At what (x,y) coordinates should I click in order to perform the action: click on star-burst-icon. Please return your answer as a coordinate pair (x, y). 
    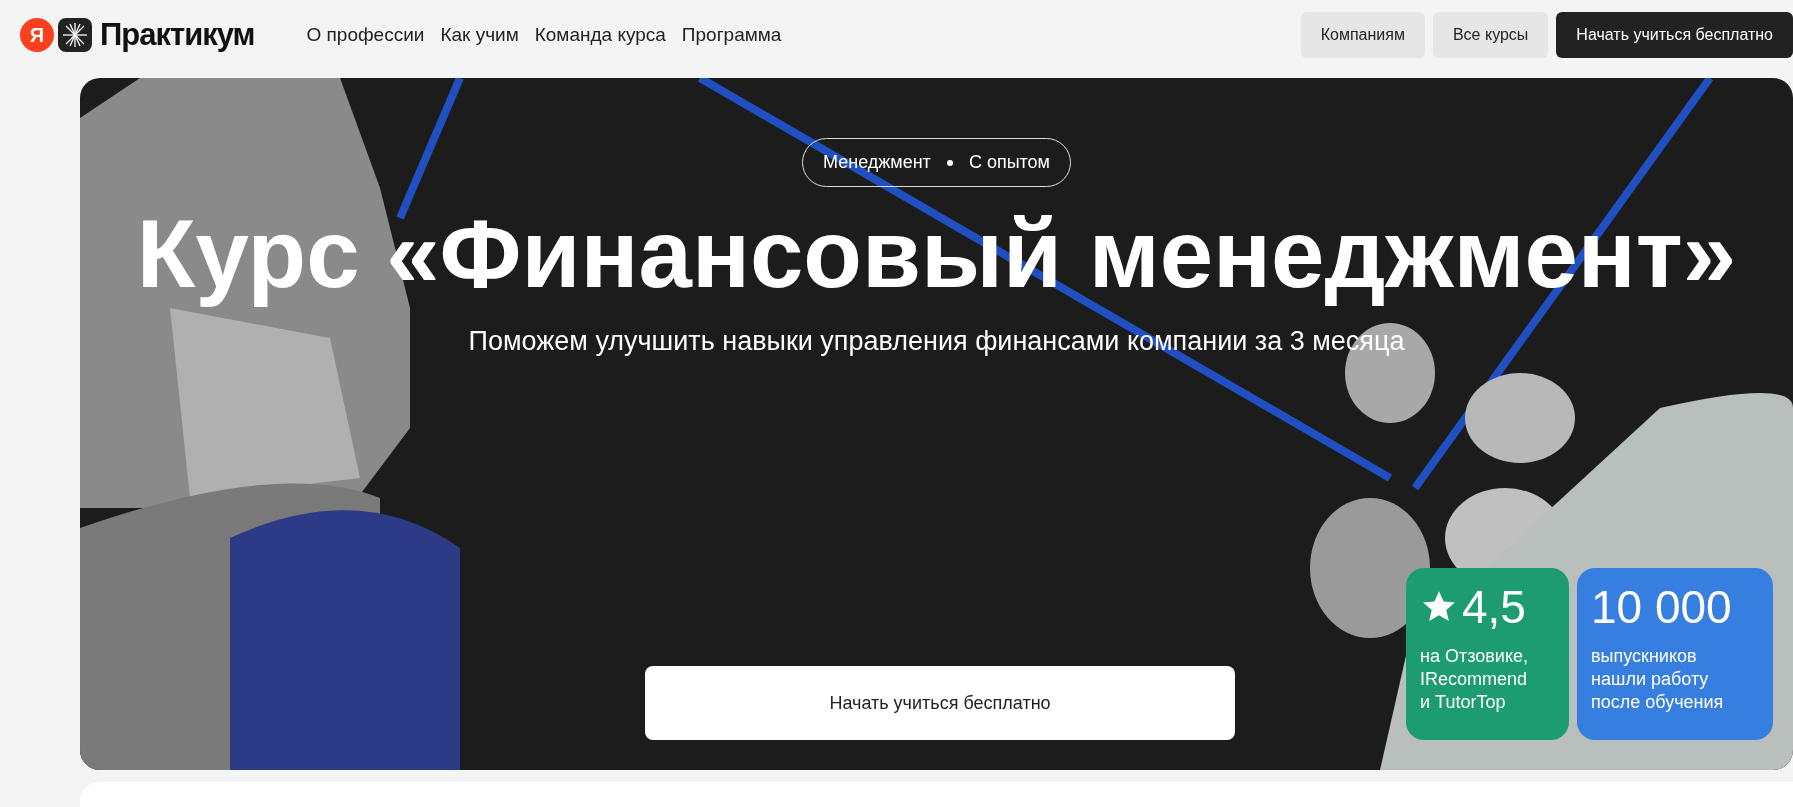
    Looking at the image, I should click on (75, 35).